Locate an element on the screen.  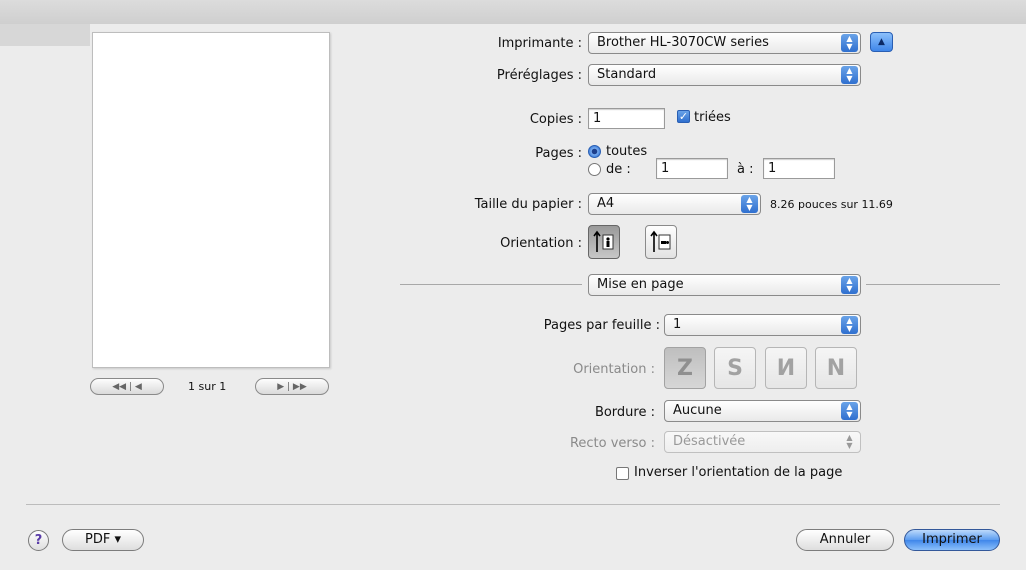
border-value: Aucune is located at coordinates (697, 410).